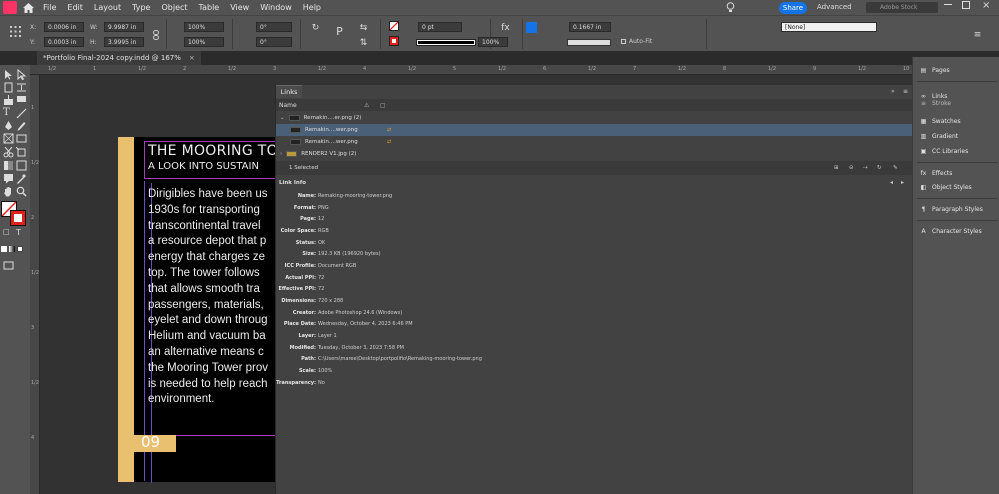  I want to click on hamburger-menu-icon: ≡, so click(977, 34).